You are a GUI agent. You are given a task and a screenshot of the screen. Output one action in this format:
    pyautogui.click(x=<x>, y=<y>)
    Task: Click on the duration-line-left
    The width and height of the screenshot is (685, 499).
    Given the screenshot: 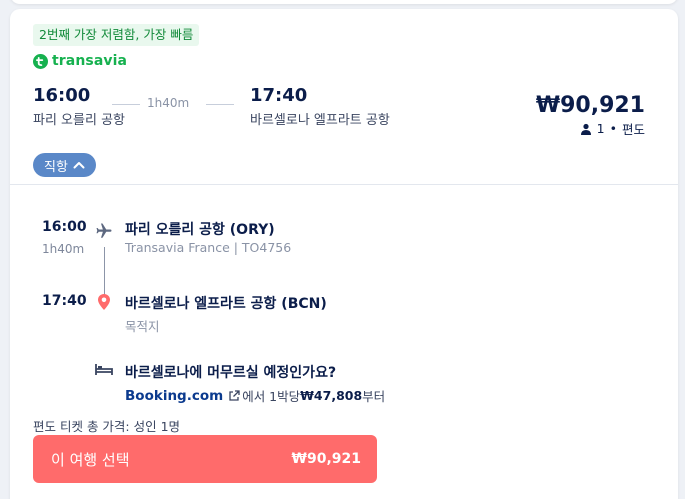 What is the action you would take?
    pyautogui.click(x=126, y=104)
    